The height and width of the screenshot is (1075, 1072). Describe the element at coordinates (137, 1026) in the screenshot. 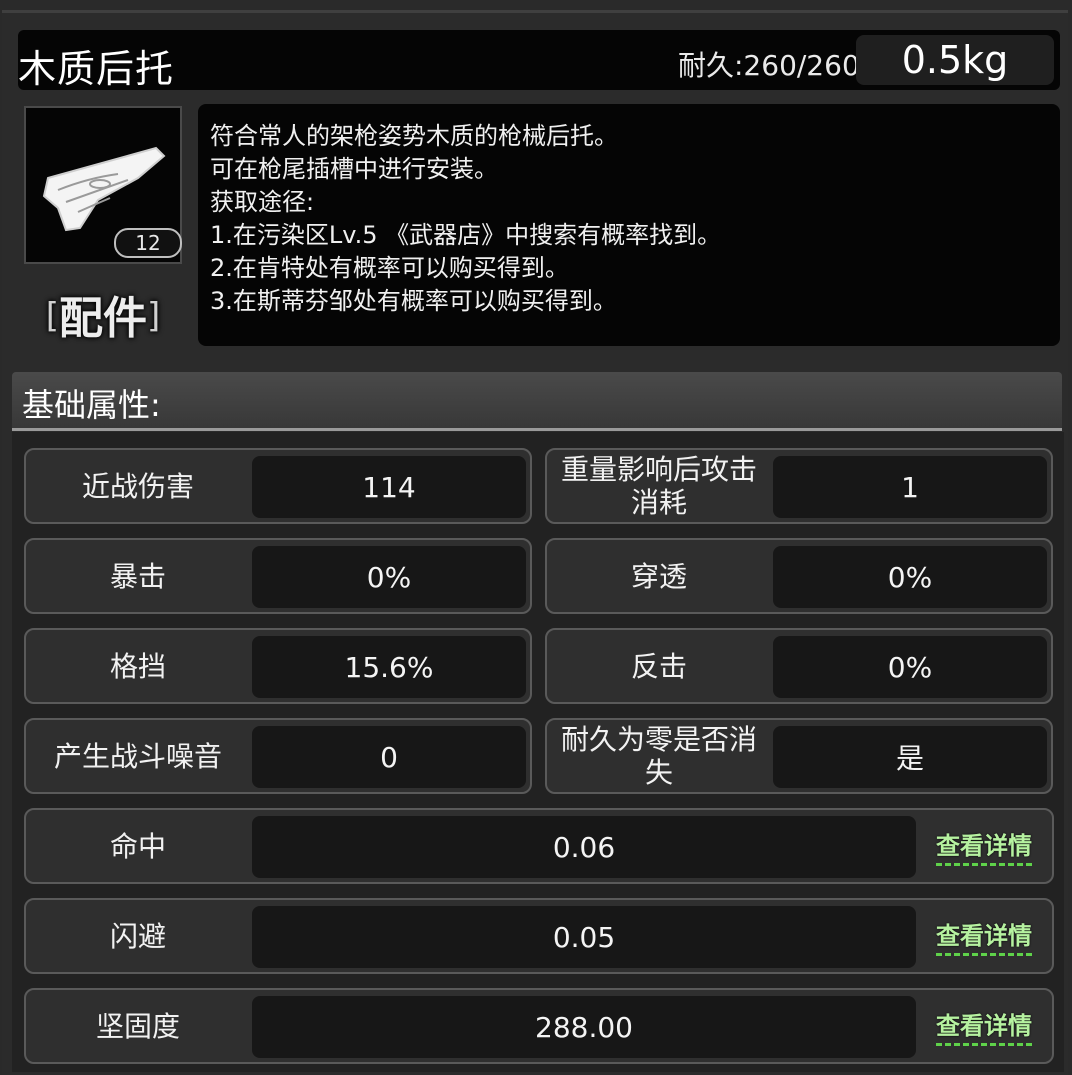

I see `stat-label: 坚固度` at that location.